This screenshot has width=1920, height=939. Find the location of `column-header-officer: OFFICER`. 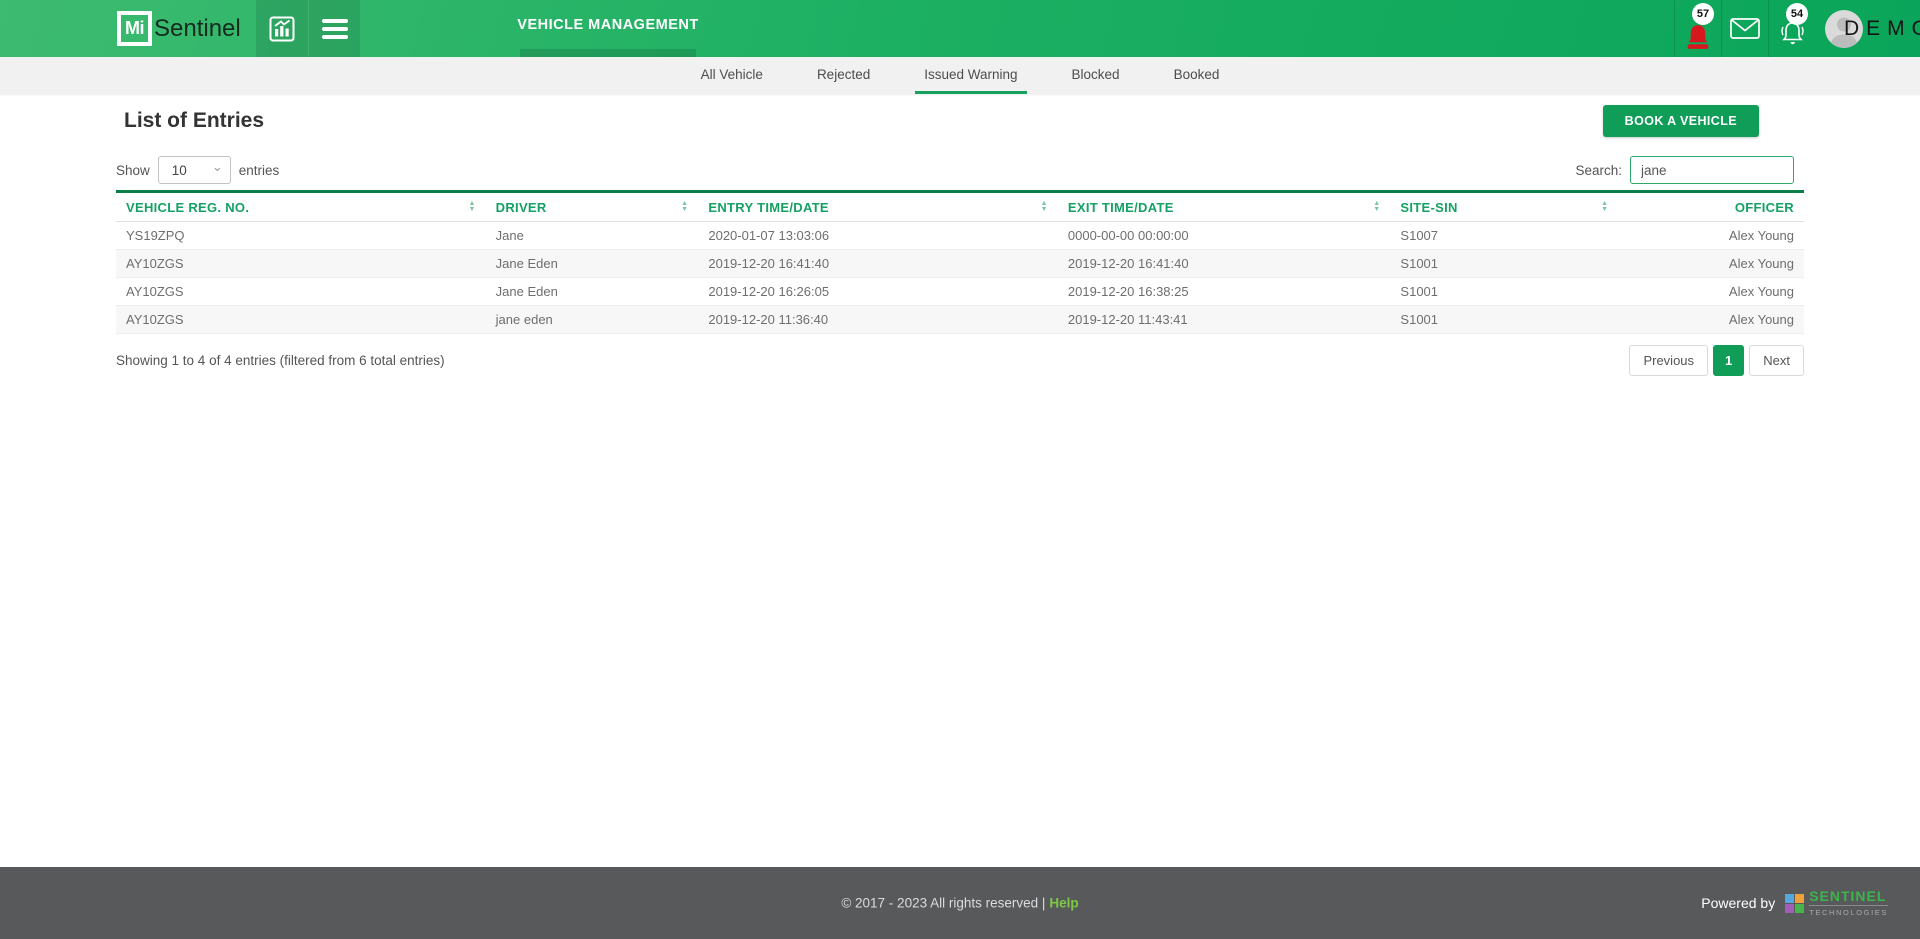

column-header-officer: OFFICER is located at coordinates (1711, 206).